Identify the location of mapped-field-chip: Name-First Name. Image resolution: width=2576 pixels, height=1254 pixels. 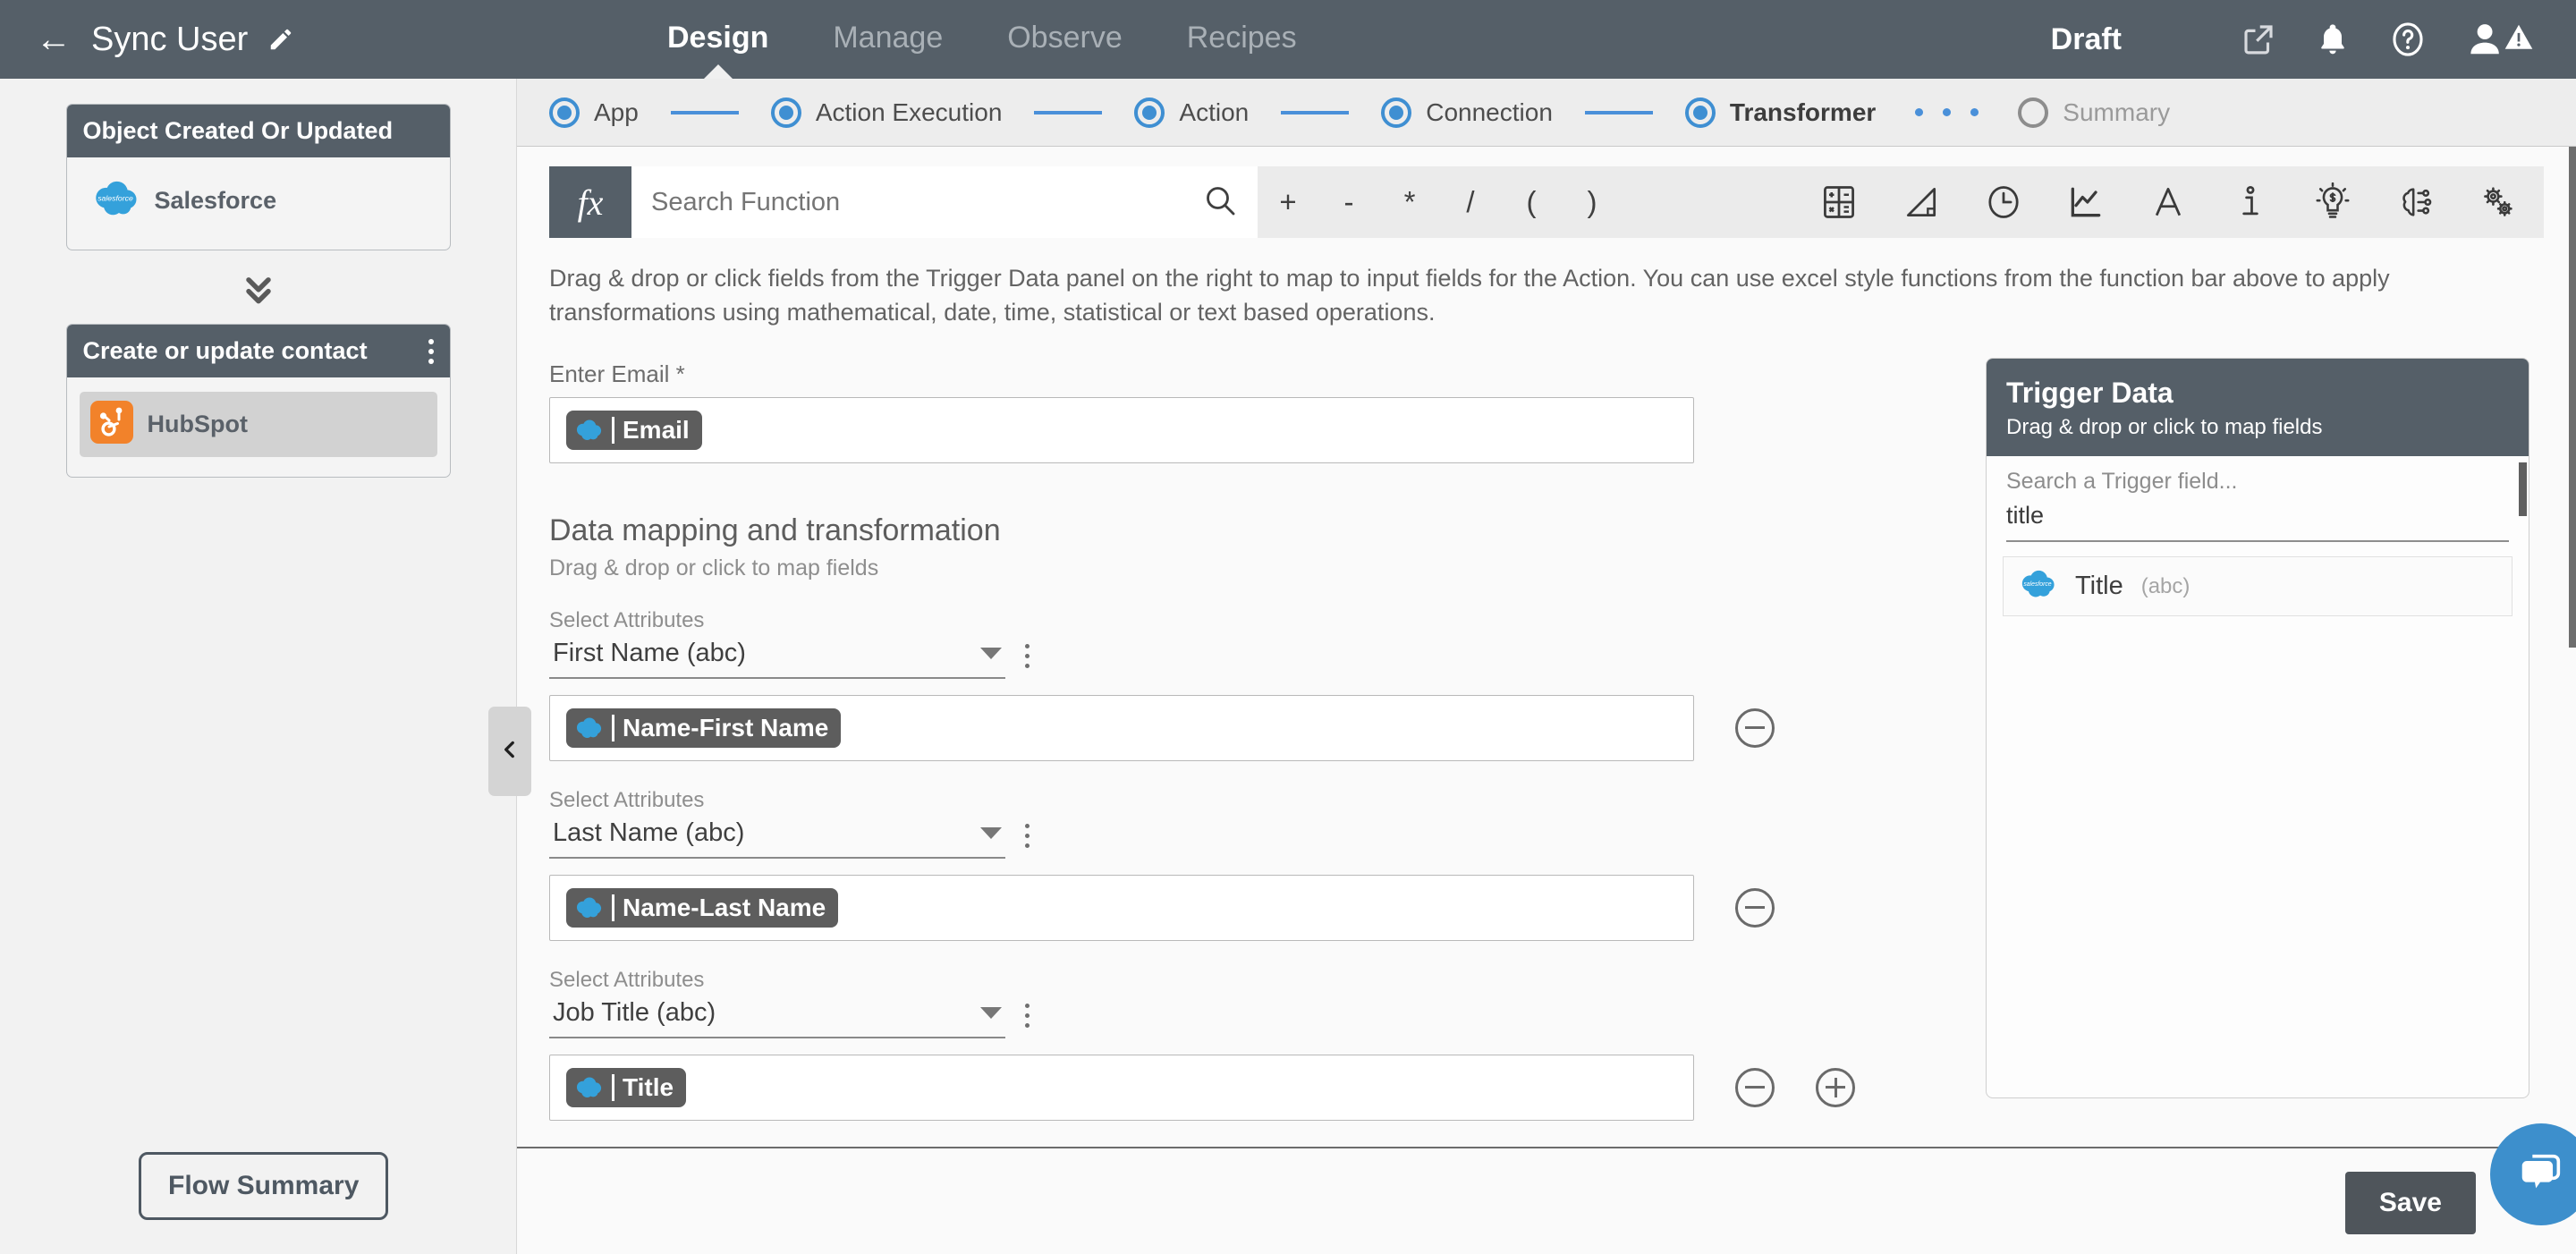
(704, 727).